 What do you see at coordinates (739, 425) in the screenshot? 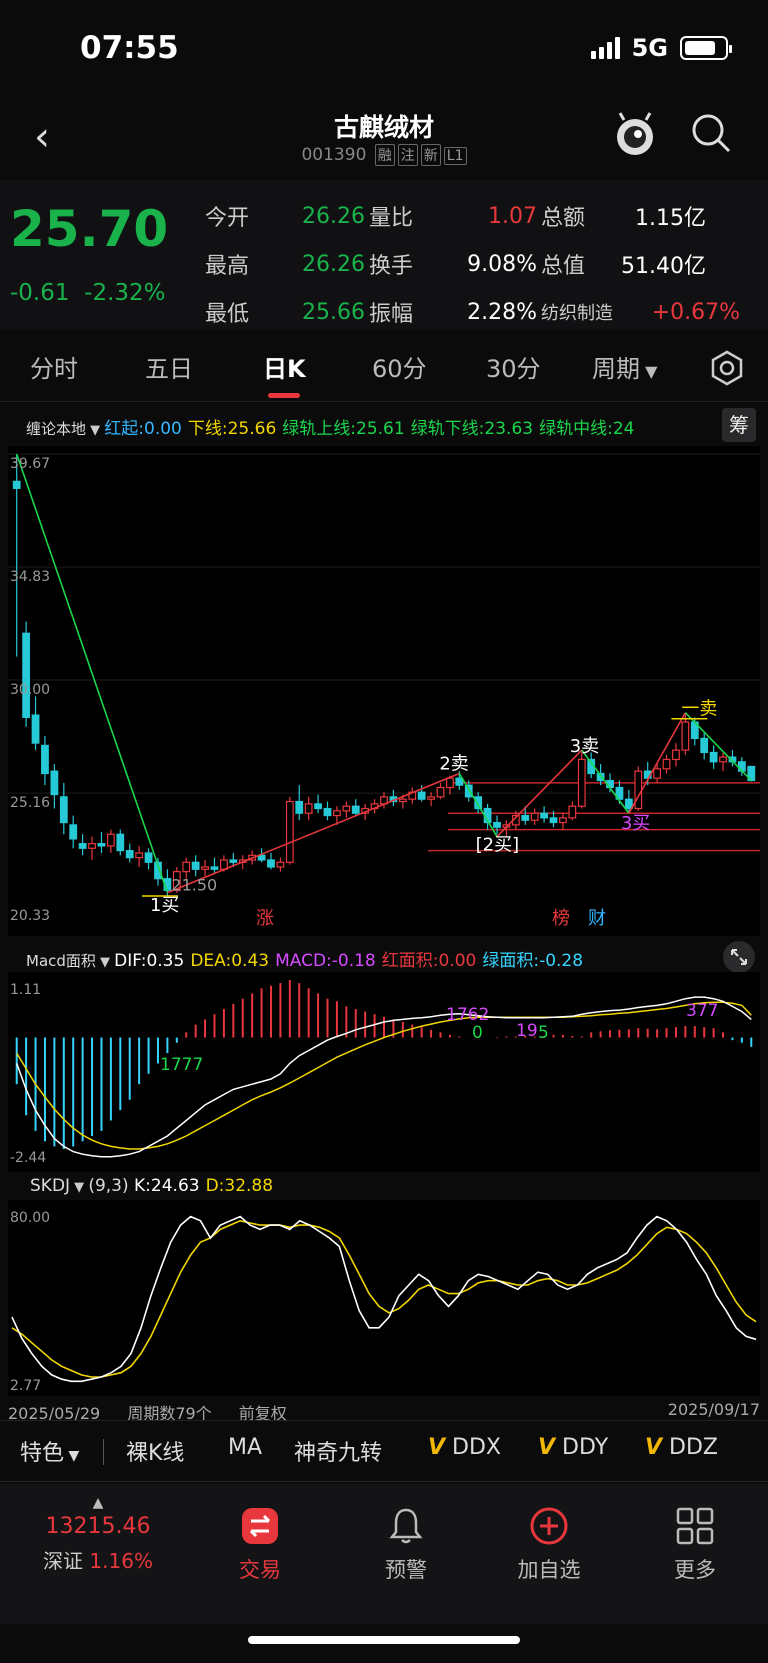
I see `chip-distribution-button: 筹` at bounding box center [739, 425].